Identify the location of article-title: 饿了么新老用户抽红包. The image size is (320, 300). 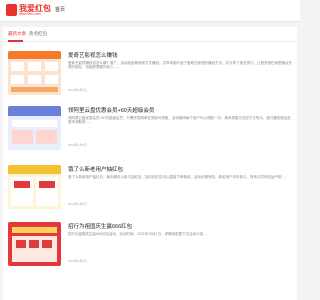
(95, 169).